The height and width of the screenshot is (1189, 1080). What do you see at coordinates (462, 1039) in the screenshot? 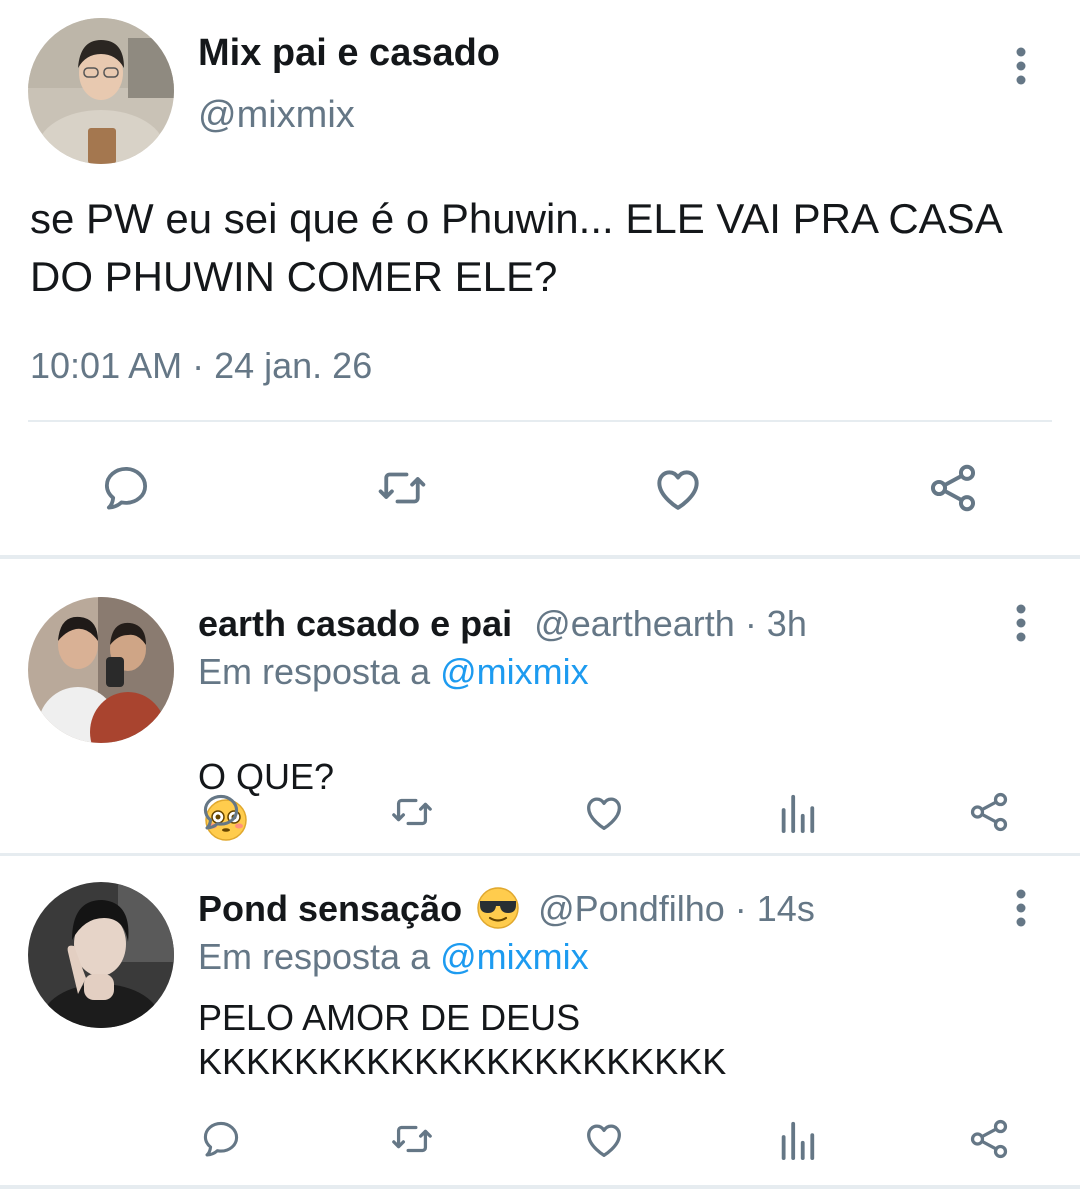
I see `reply-text: PELO AMOR DE DEUS KKKKKKKKKKKKKKKKKKKKKK` at bounding box center [462, 1039].